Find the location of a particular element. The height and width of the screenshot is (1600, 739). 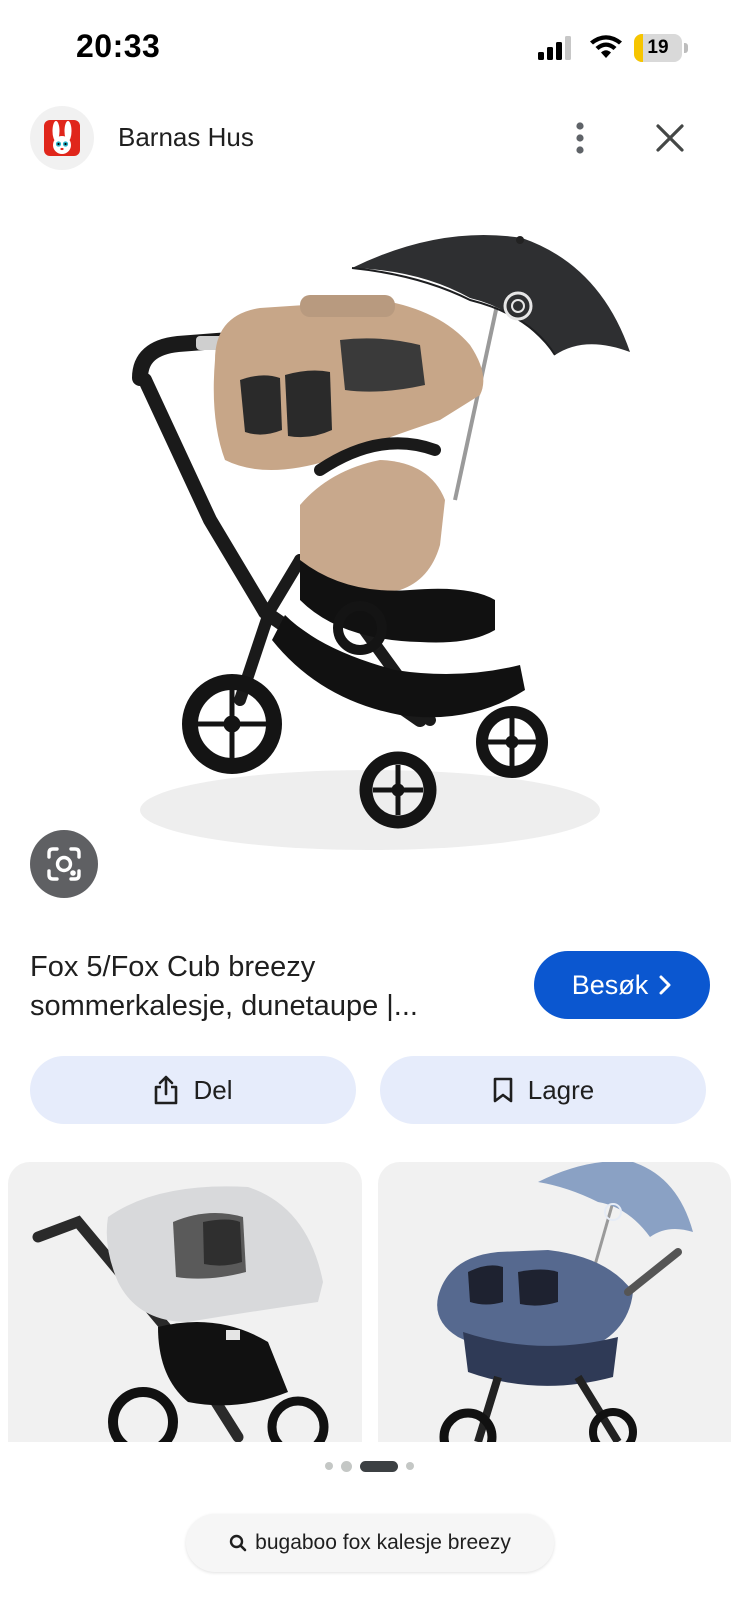

wifi-icon is located at coordinates (606, 46).